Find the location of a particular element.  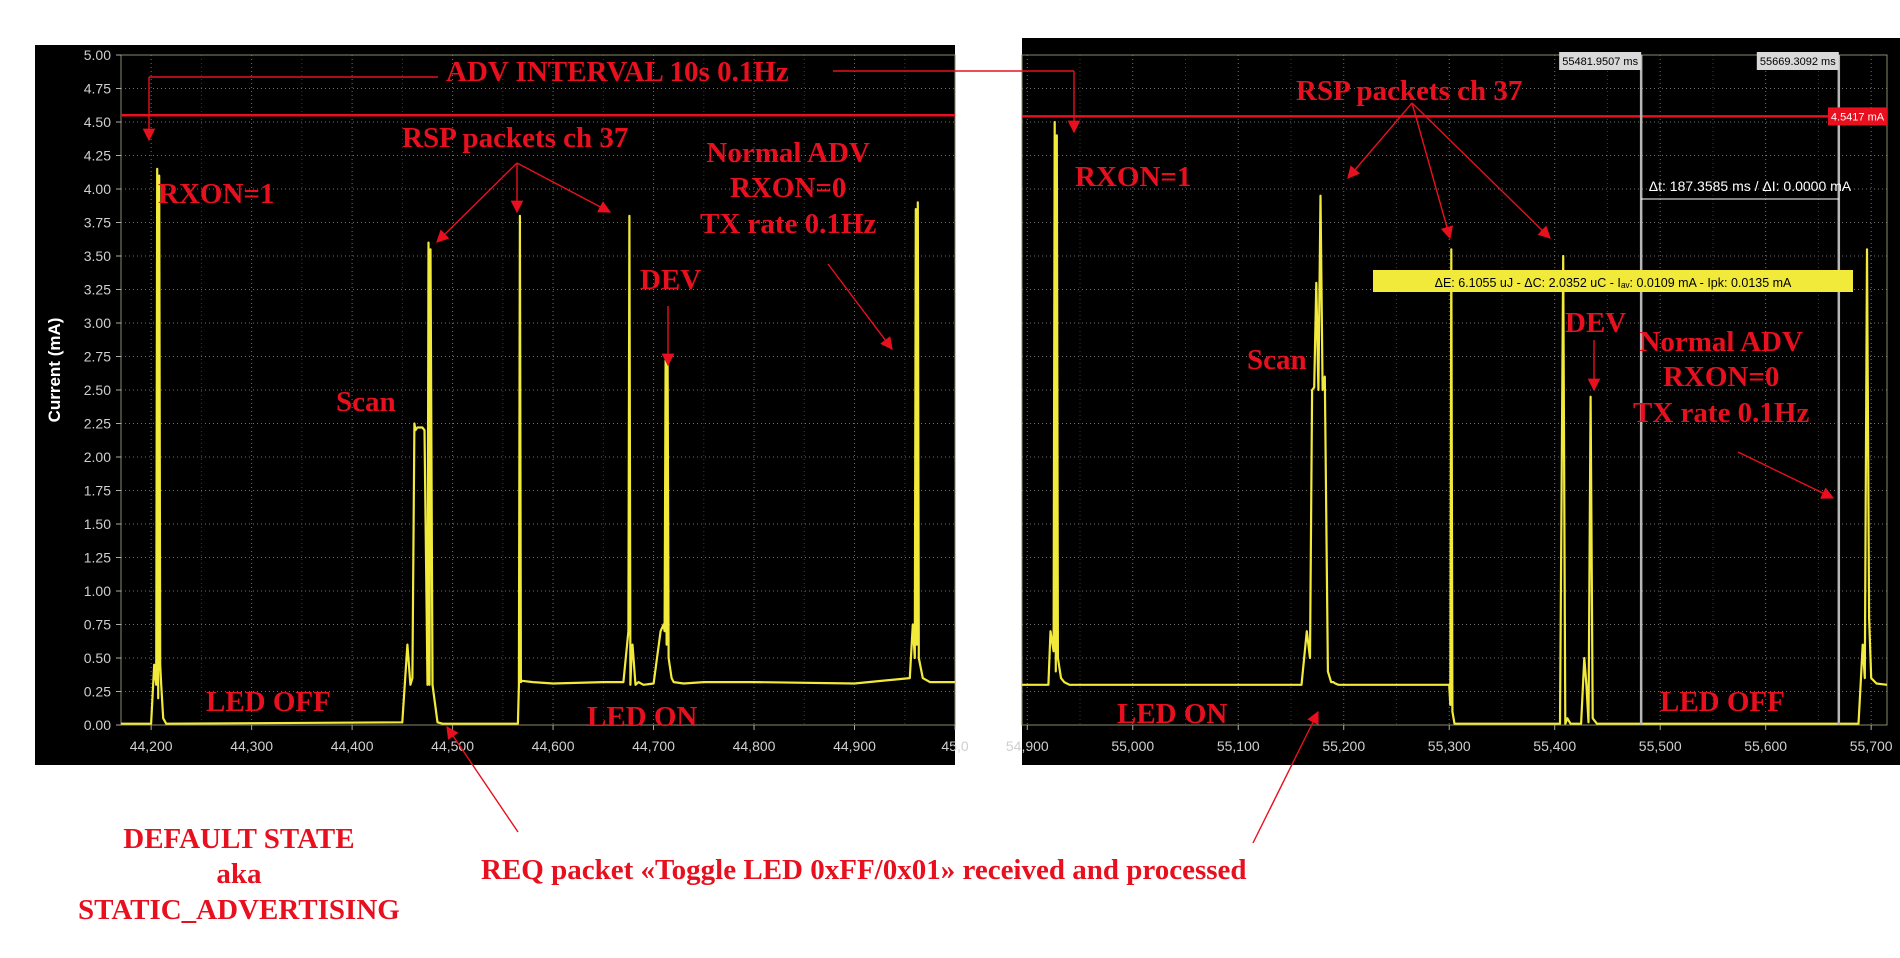

y-axis-label: Current (mA) is located at coordinates (54, 370).